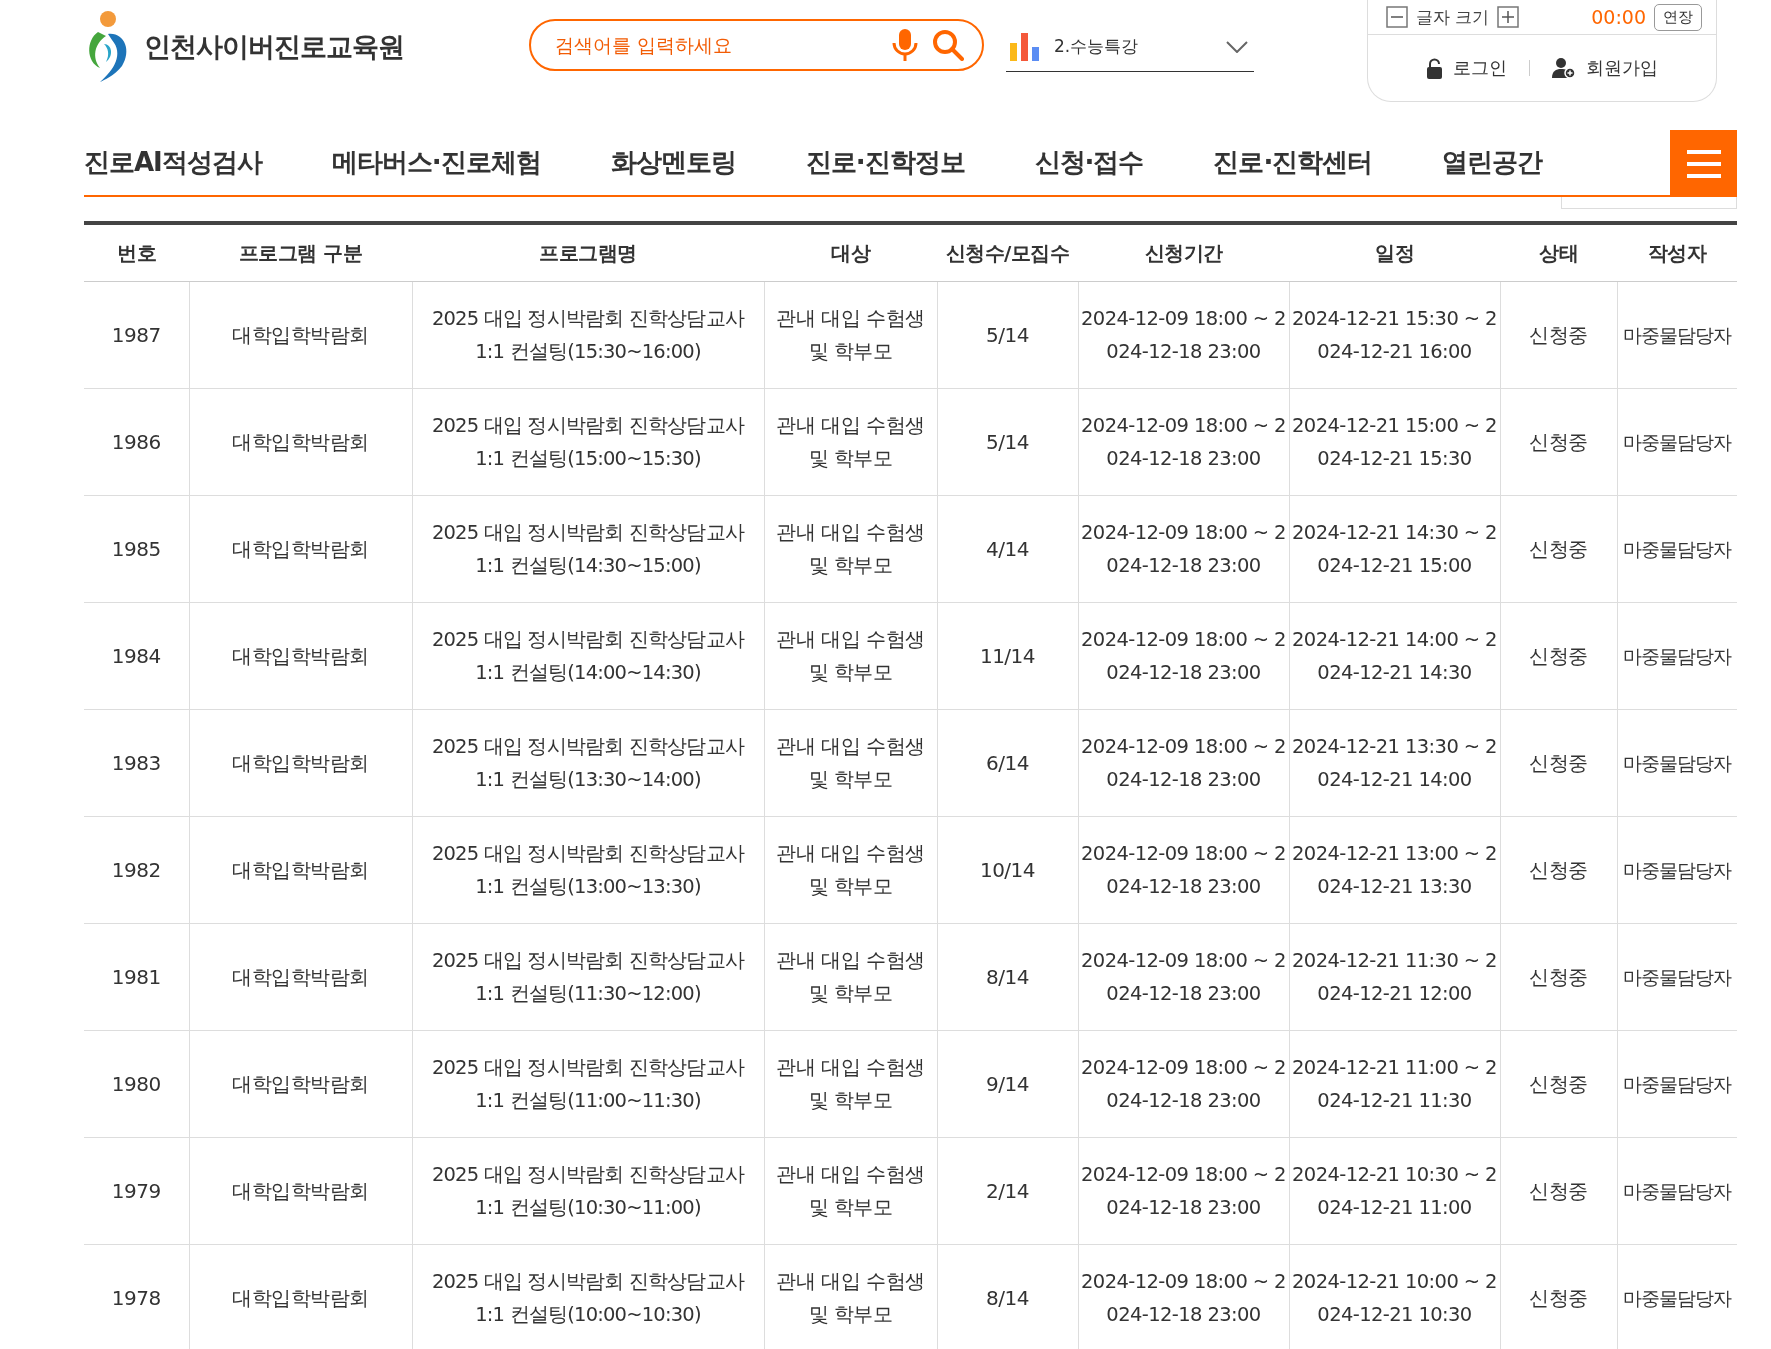 The image size is (1771, 1349). Describe the element at coordinates (1007, 1084) in the screenshot. I see `applicant-count: 9/14` at that location.